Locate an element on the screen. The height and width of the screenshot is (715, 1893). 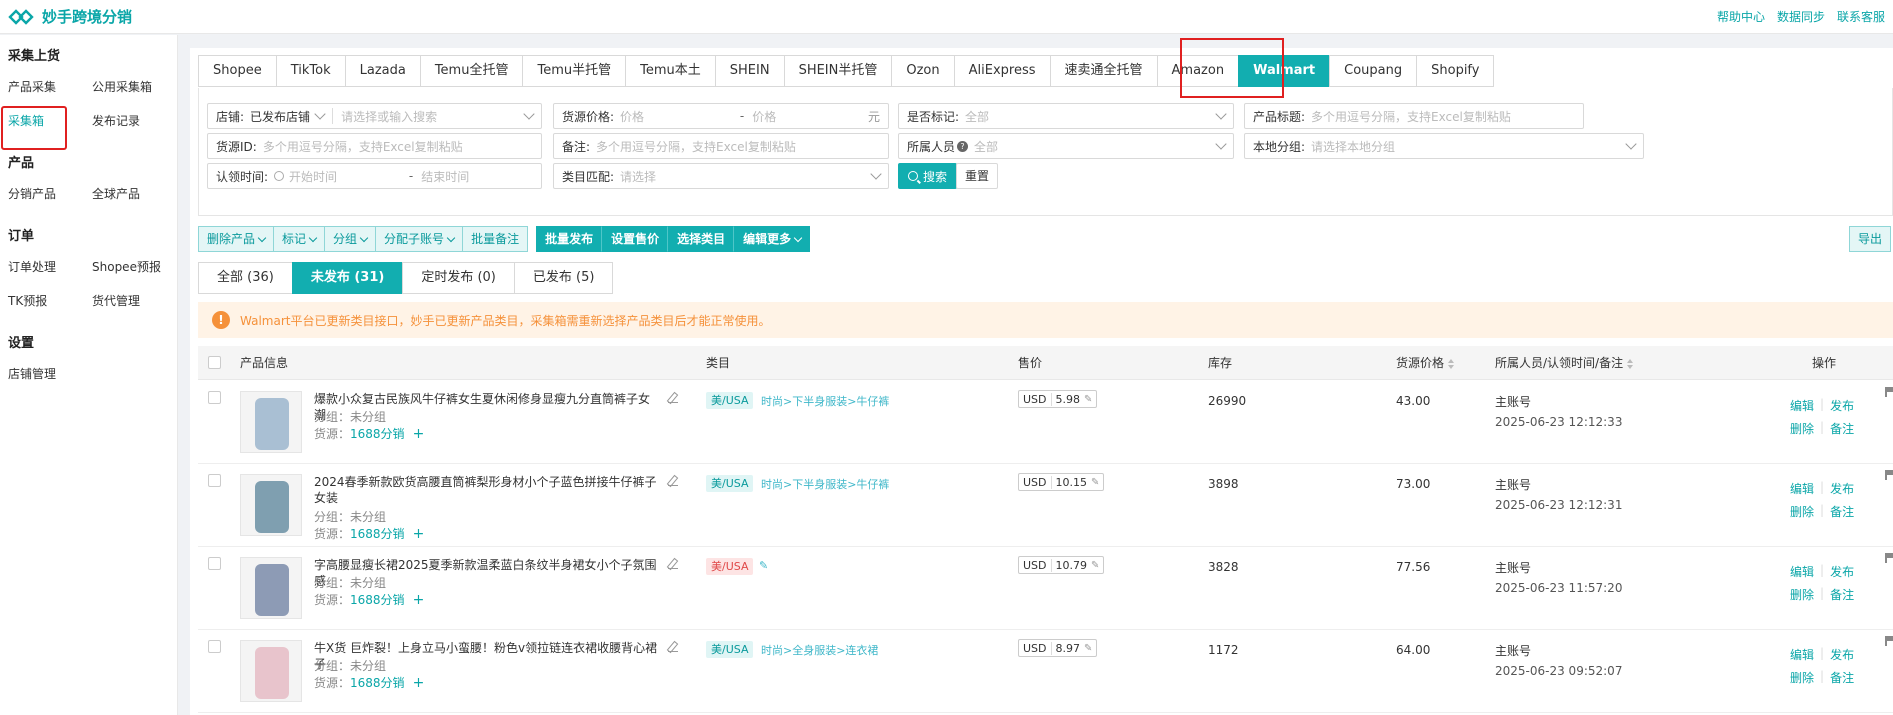
edit-more-button: 编辑更多 is located at coordinates (772, 239).